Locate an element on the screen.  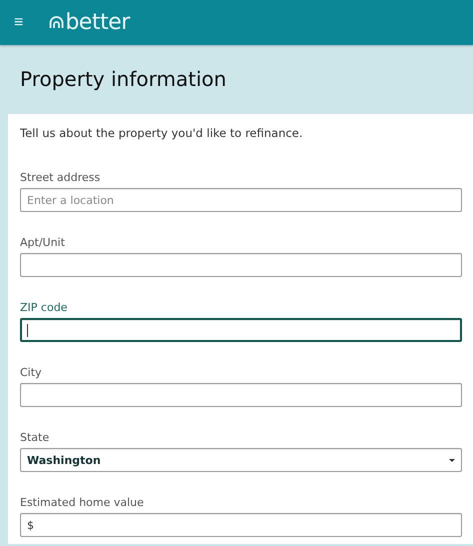
field-label: Street address is located at coordinates (61, 178).